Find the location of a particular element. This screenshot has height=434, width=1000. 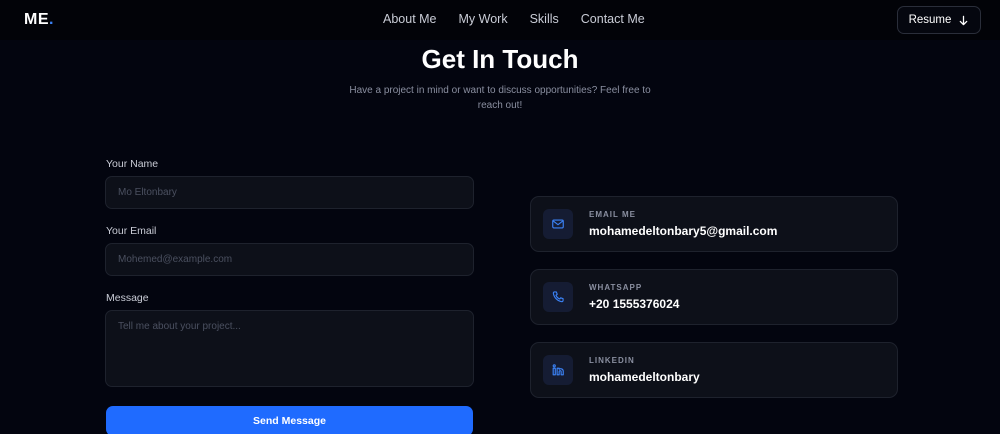

contact-card-whatsapp: WHATSAPP +20 1555376024 is located at coordinates (714, 297).